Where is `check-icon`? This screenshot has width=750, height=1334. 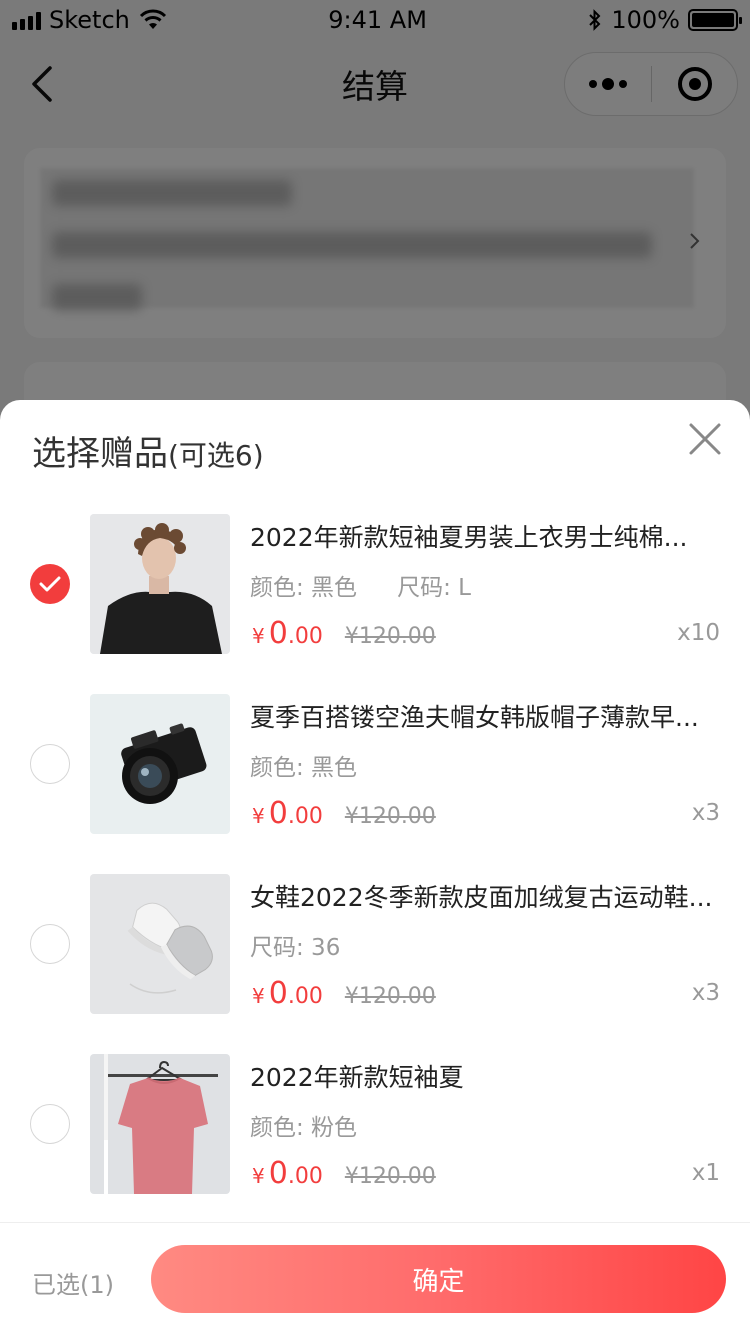 check-icon is located at coordinates (50, 584).